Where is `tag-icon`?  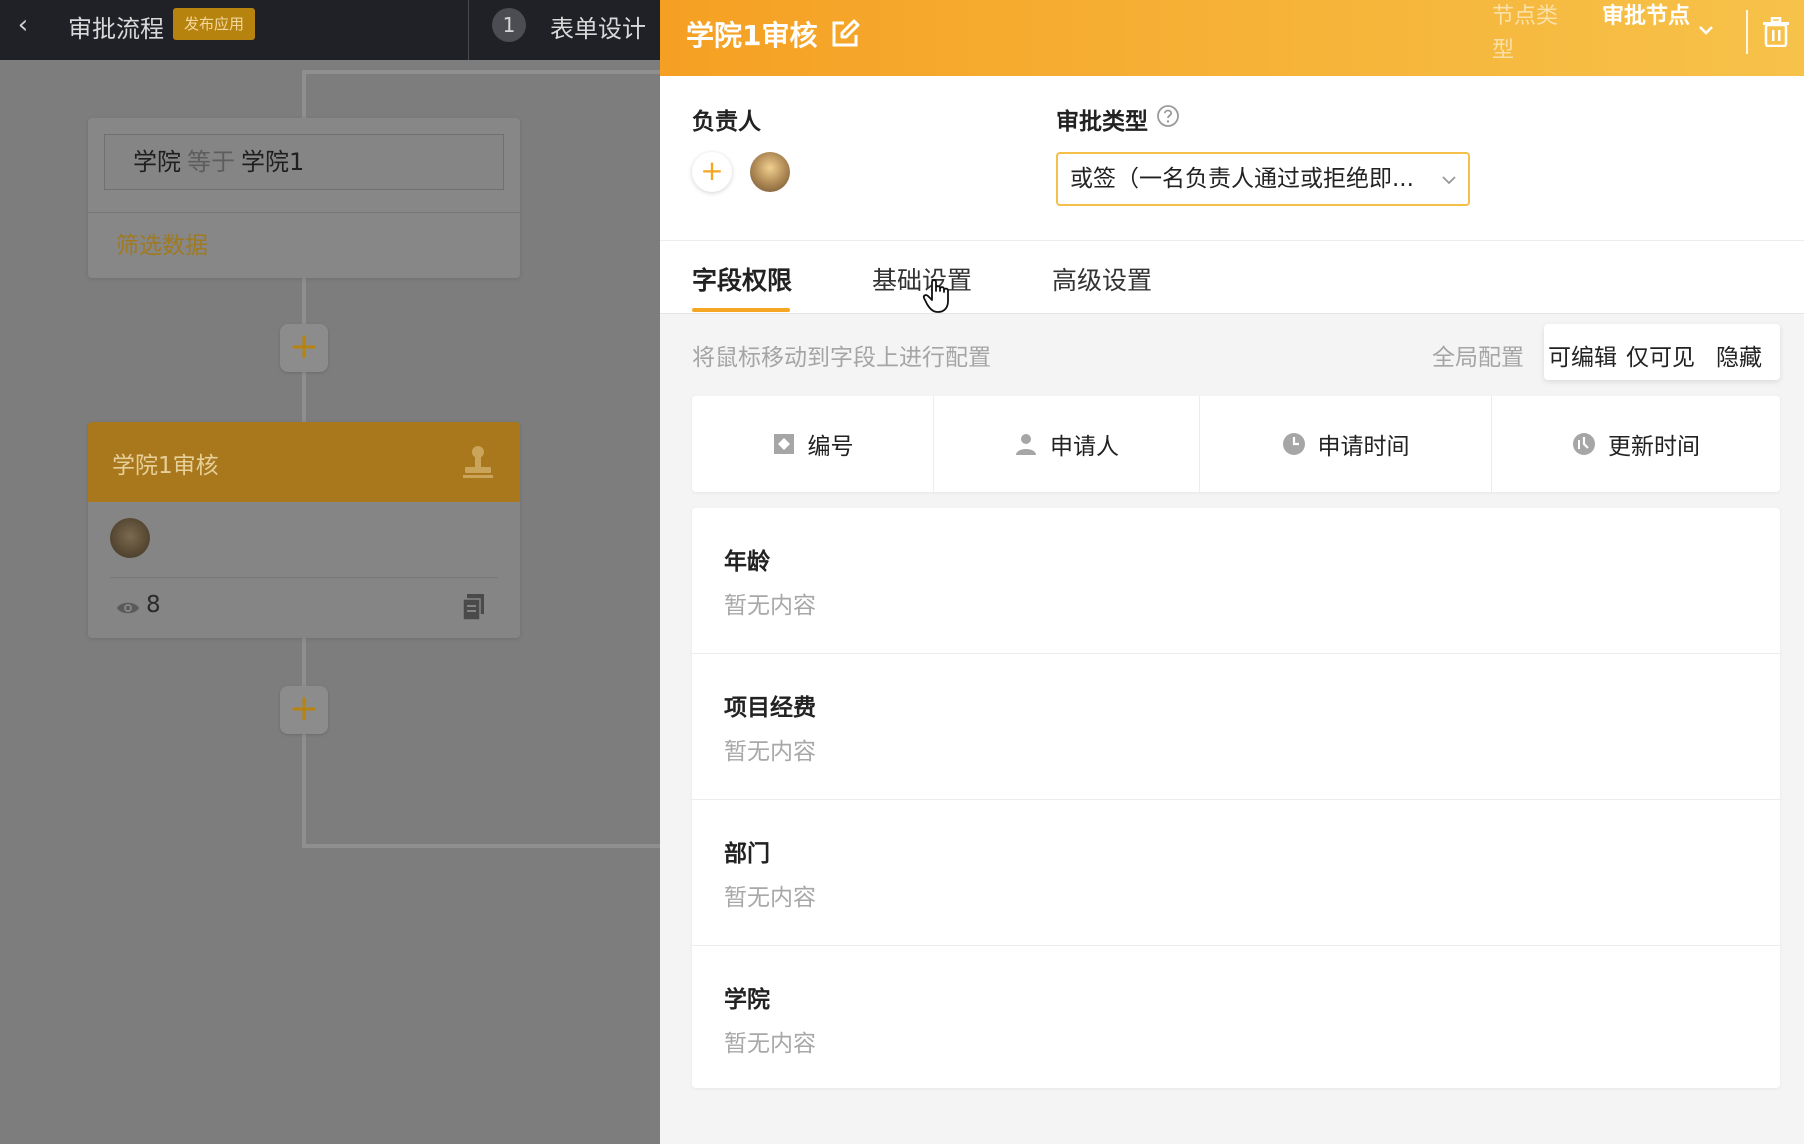
tag-icon is located at coordinates (783, 444).